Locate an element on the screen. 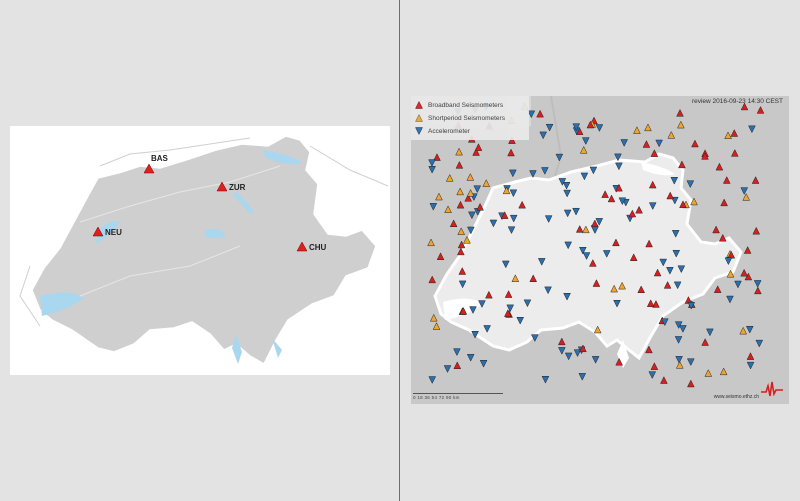  station-marker: CHU is located at coordinates (311, 246).